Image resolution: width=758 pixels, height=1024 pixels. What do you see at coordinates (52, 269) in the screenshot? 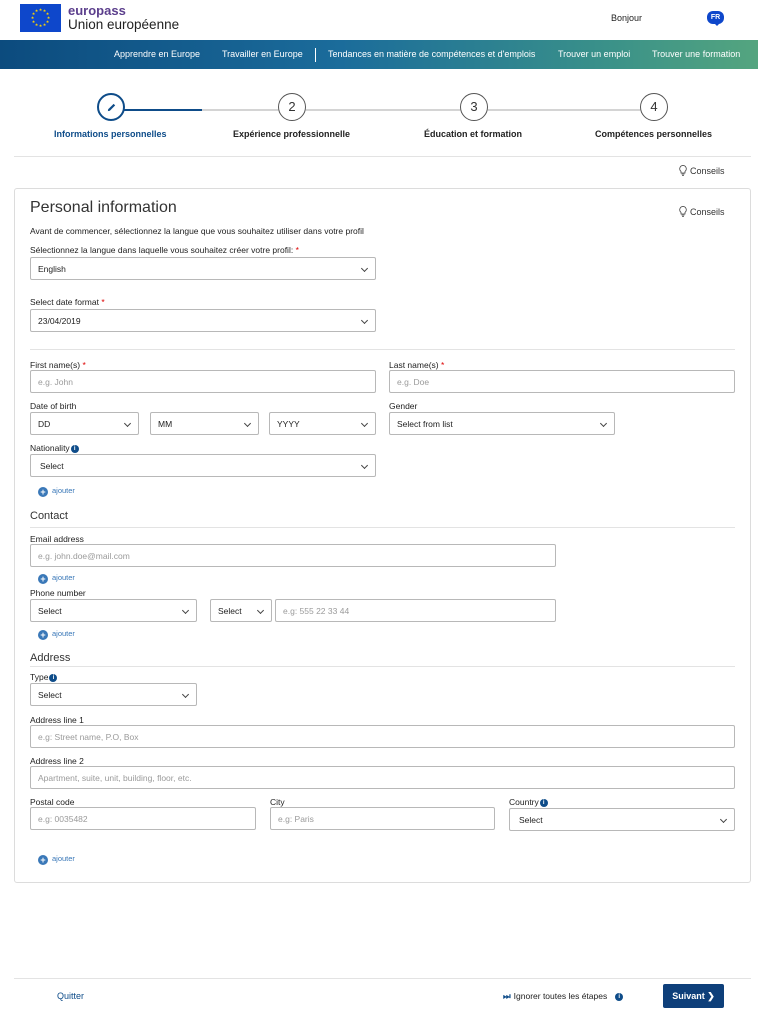
I see `language-select-value: English` at bounding box center [52, 269].